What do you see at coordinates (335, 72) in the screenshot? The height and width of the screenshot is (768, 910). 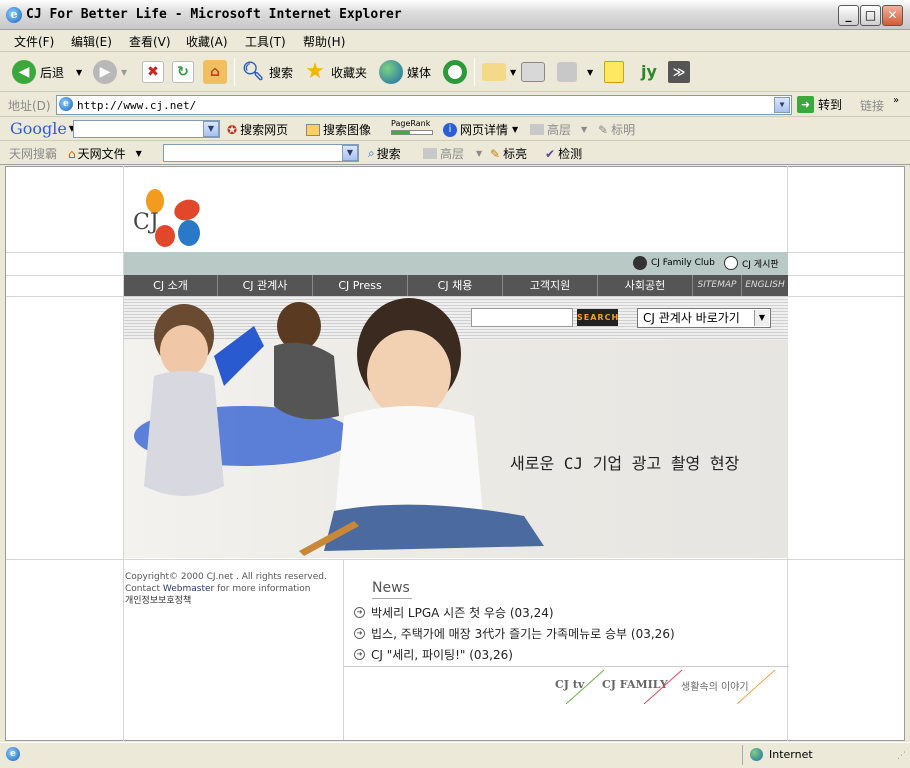 I see `favorites-button: ★ 收藏夹` at bounding box center [335, 72].